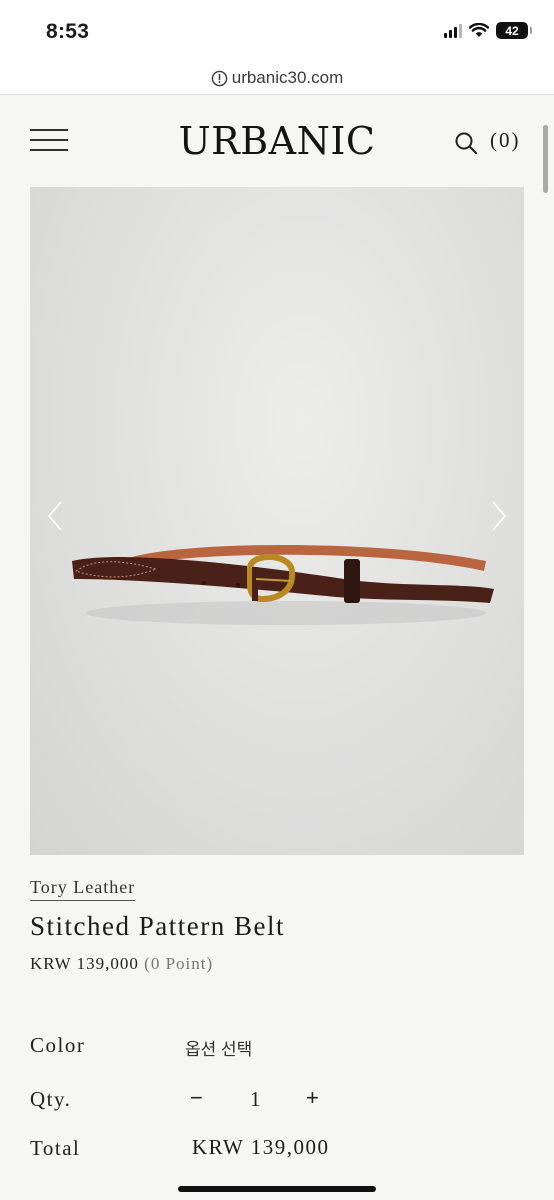  What do you see at coordinates (288, 78) in the screenshot?
I see `url-text: urbanic30.com` at bounding box center [288, 78].